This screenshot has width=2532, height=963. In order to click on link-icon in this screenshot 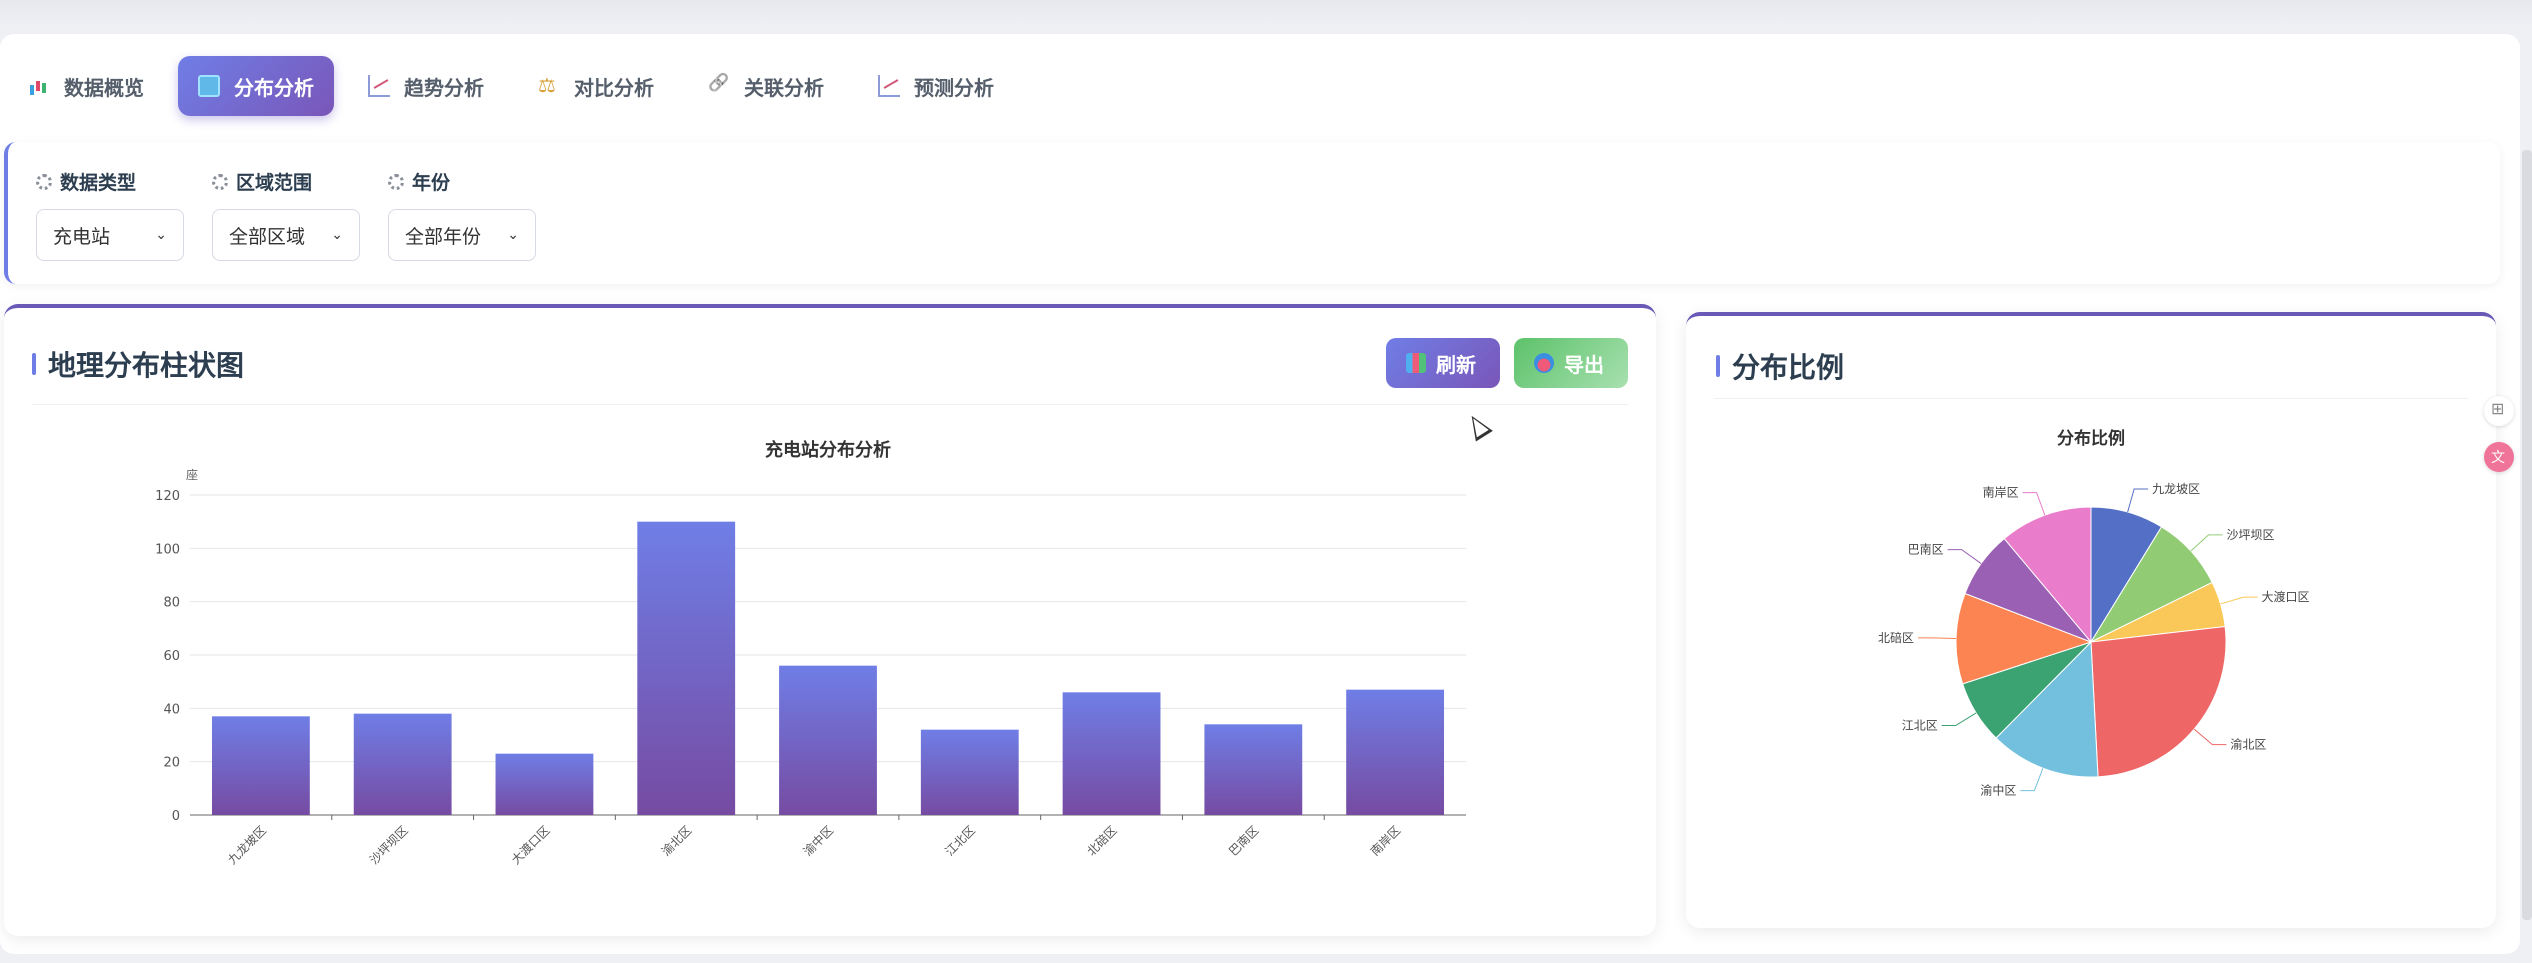, I will do `click(719, 86)`.